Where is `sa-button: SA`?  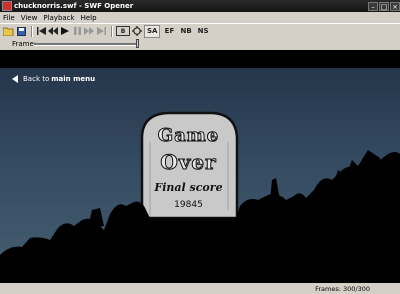
sa-button: SA is located at coordinates (152, 31).